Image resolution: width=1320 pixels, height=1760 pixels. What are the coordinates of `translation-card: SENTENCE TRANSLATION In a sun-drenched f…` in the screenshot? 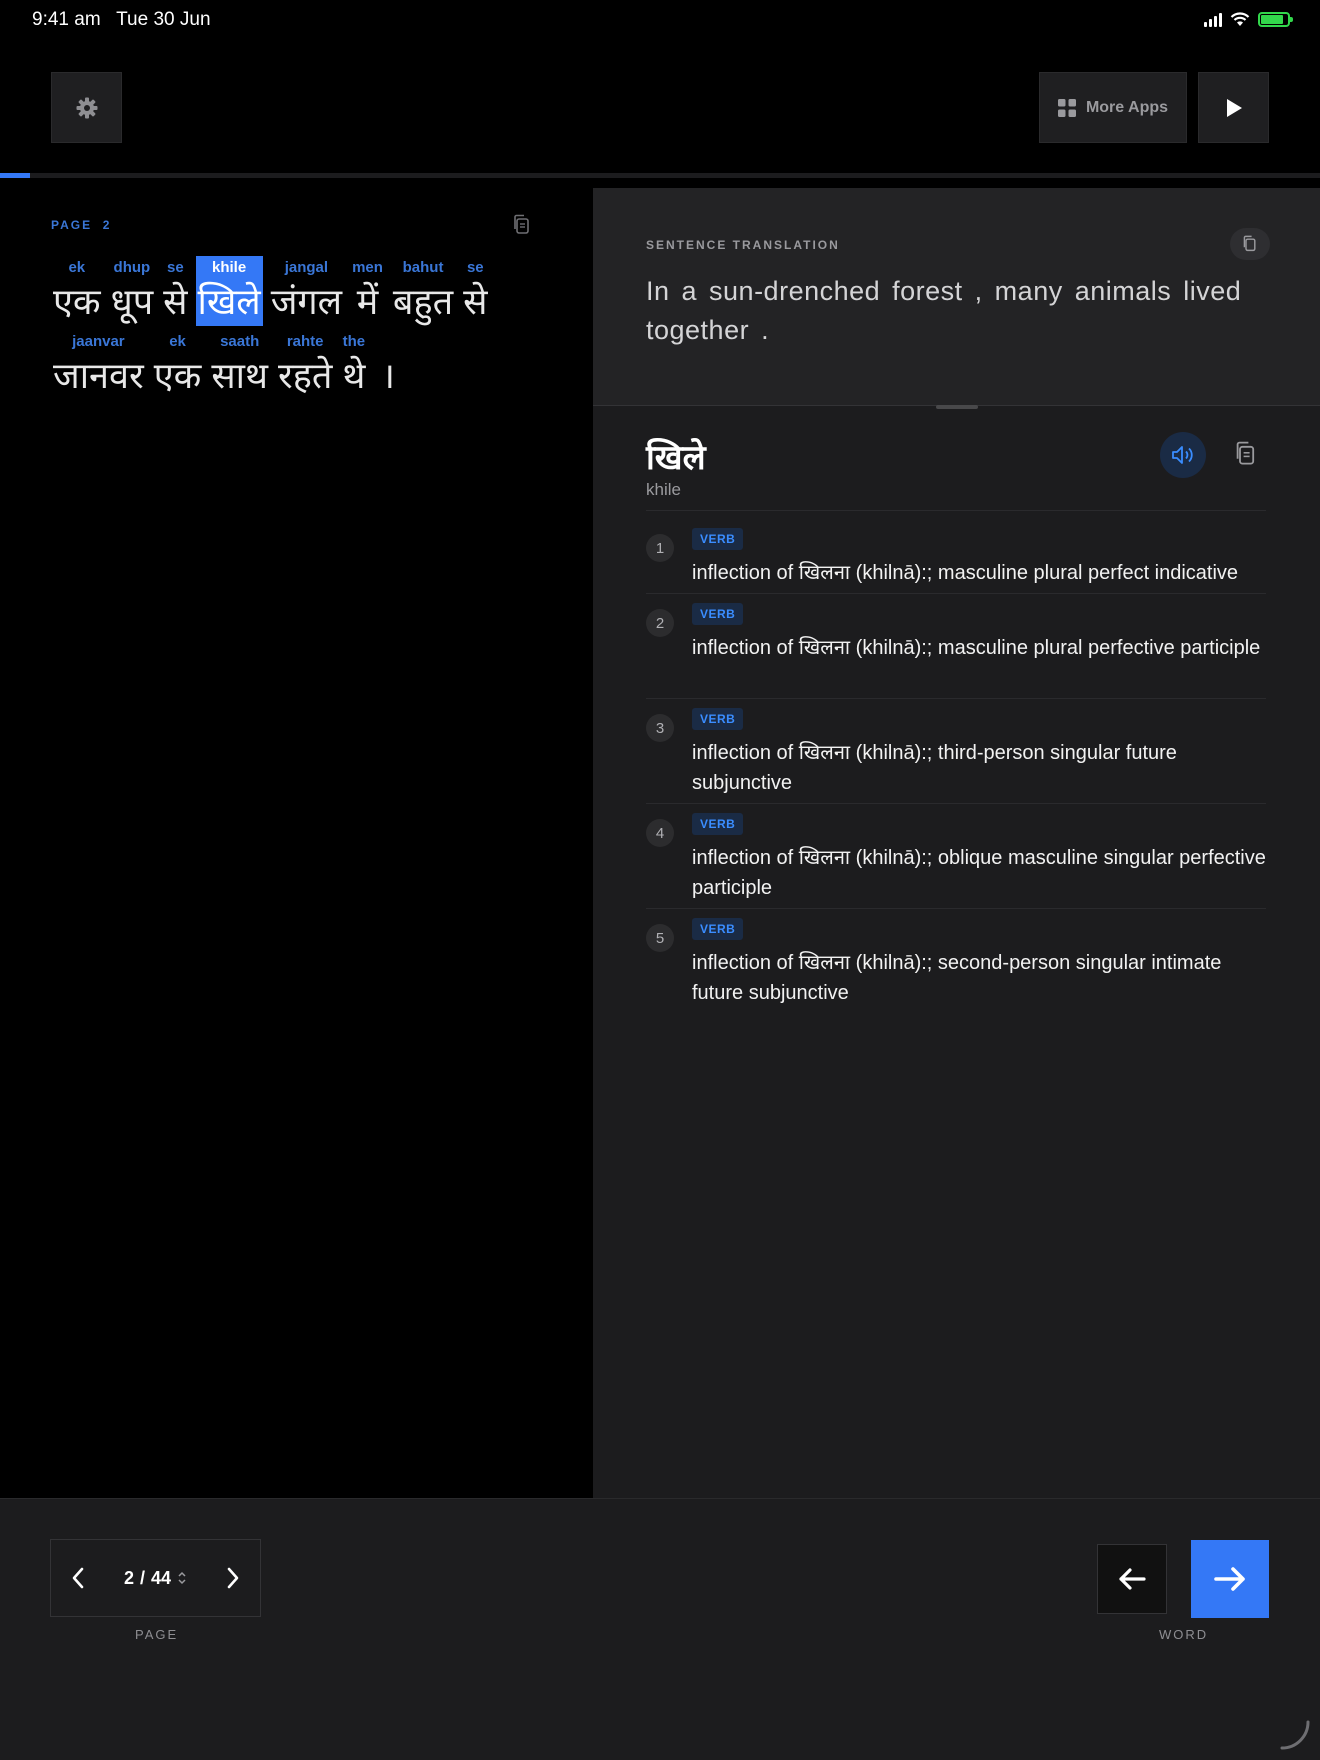 It's located at (956, 297).